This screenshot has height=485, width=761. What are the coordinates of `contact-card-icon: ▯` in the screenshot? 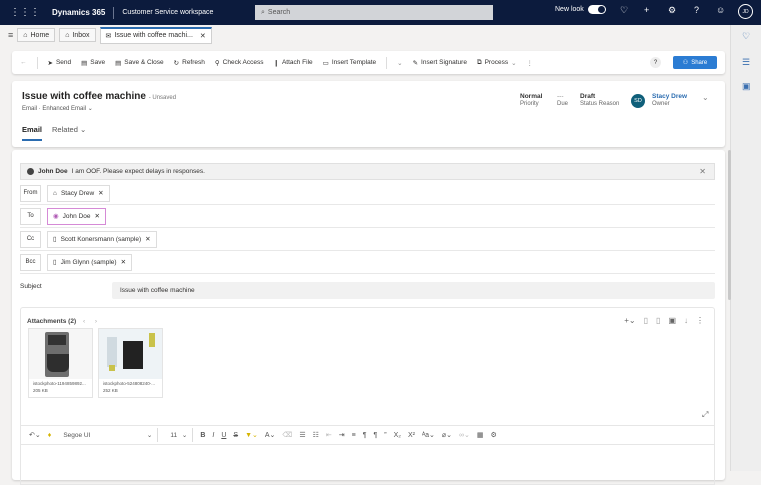 It's located at (55, 262).